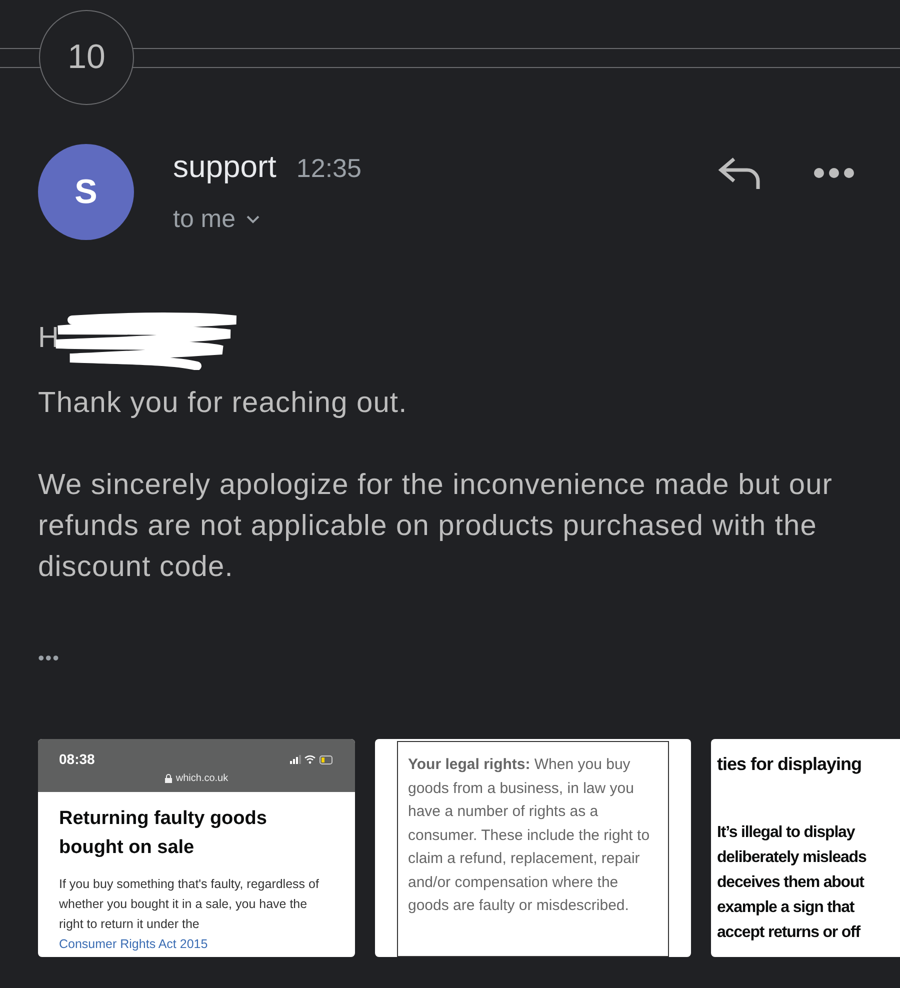  Describe the element at coordinates (49, 658) in the screenshot. I see `show-trimmed-content: •••` at that location.